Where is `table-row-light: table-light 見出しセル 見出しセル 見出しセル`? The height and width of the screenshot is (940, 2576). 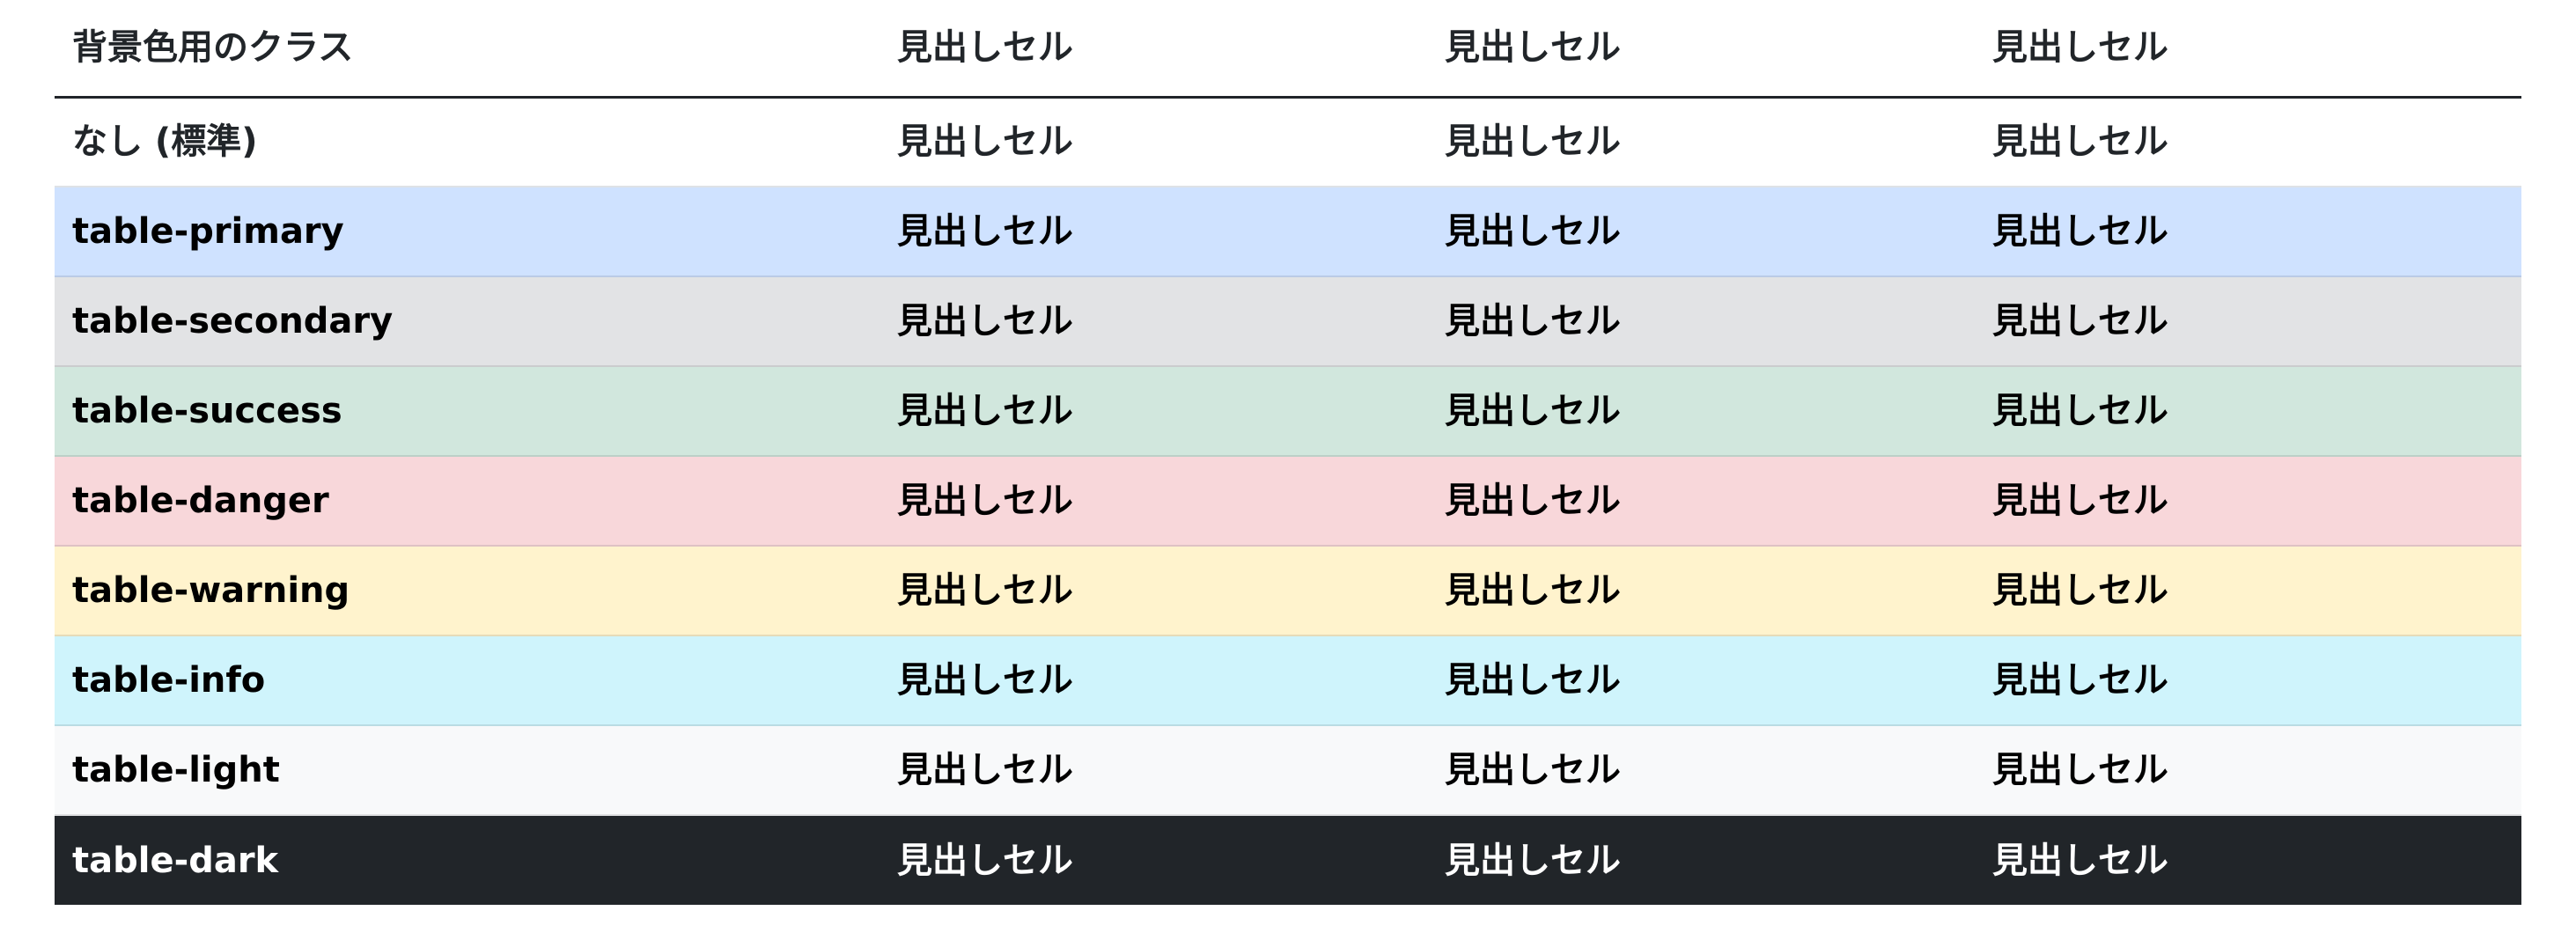
table-row-light: table-light 見出しセル 見出しセル 見出しセル is located at coordinates (1288, 771).